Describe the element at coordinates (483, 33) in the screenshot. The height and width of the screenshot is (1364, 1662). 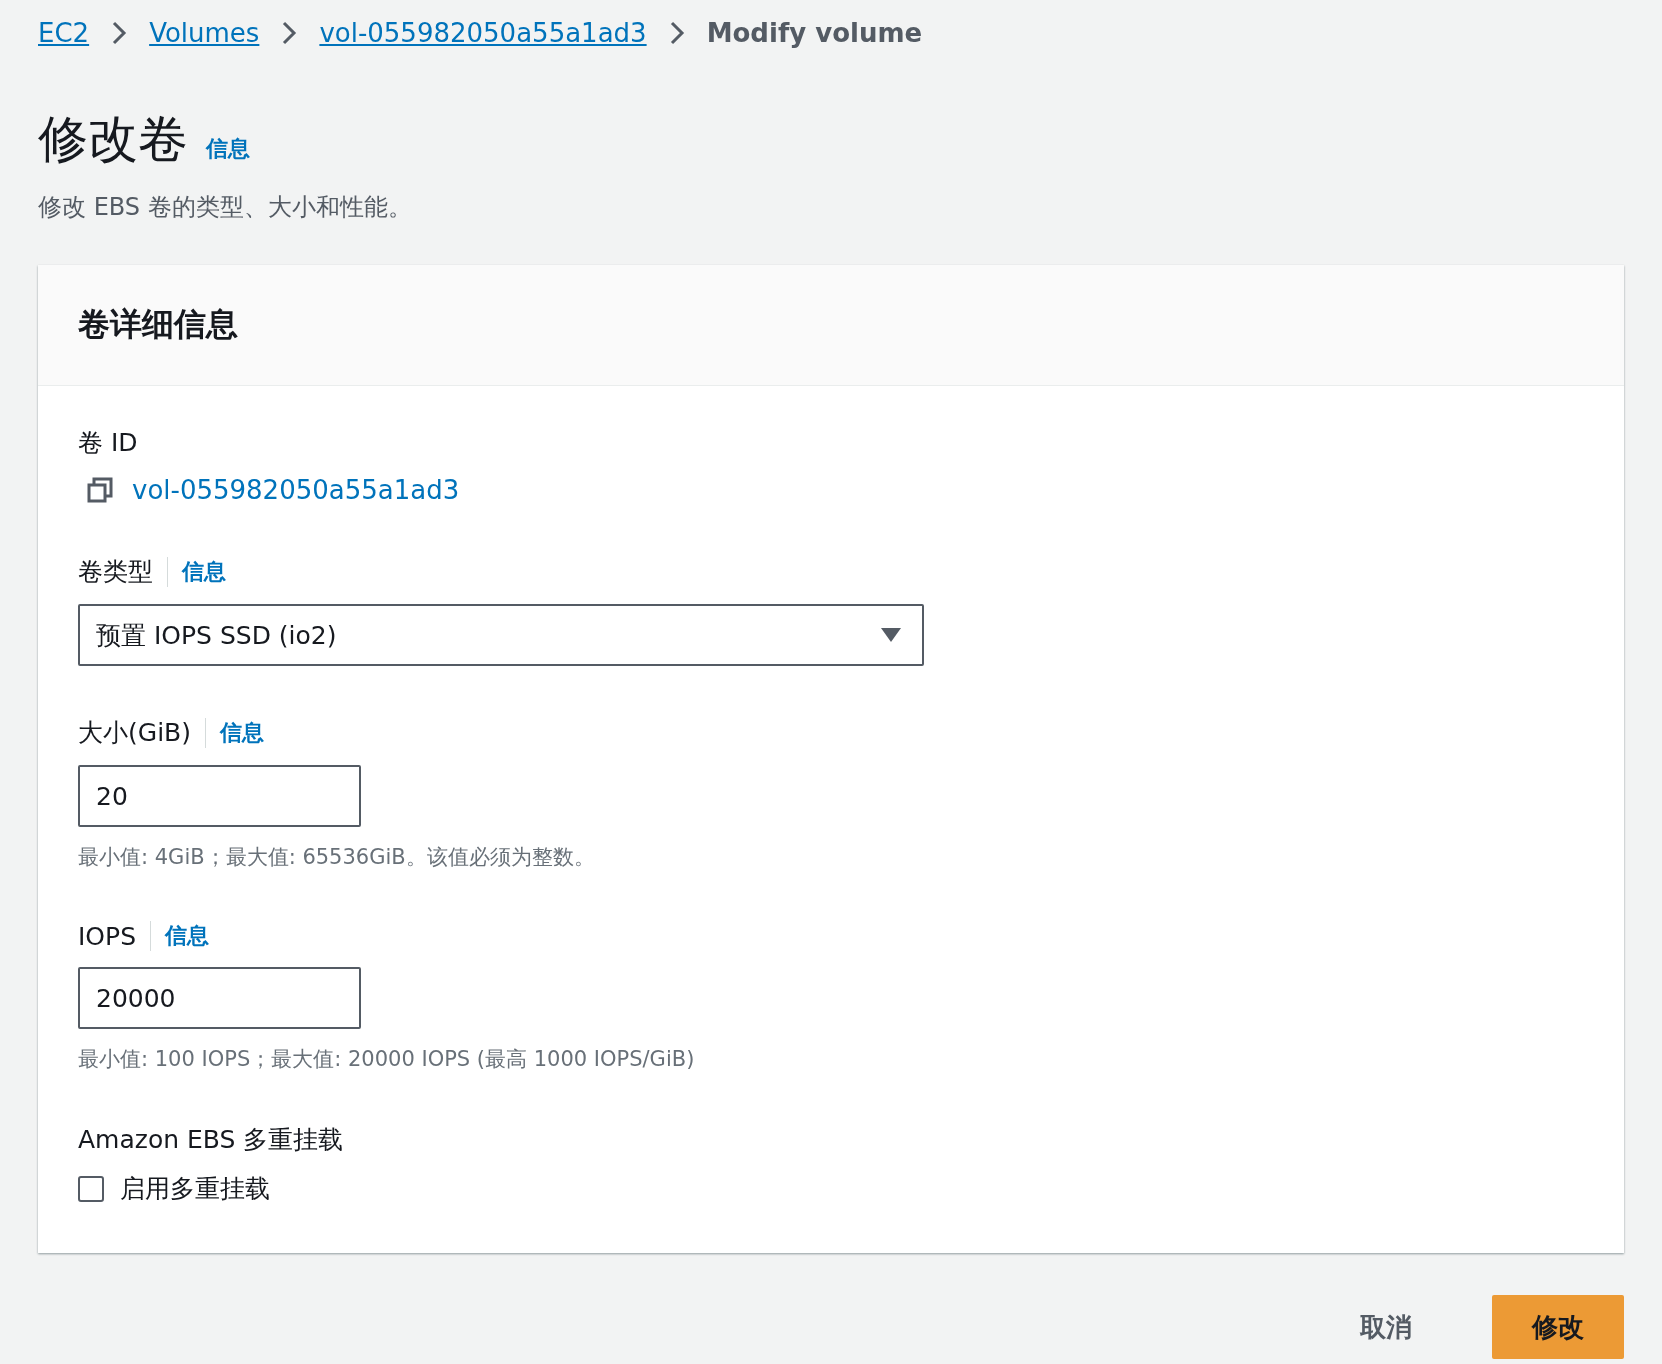
I see `breadcrumb-link: vol-055982050a55a1ad3` at that location.